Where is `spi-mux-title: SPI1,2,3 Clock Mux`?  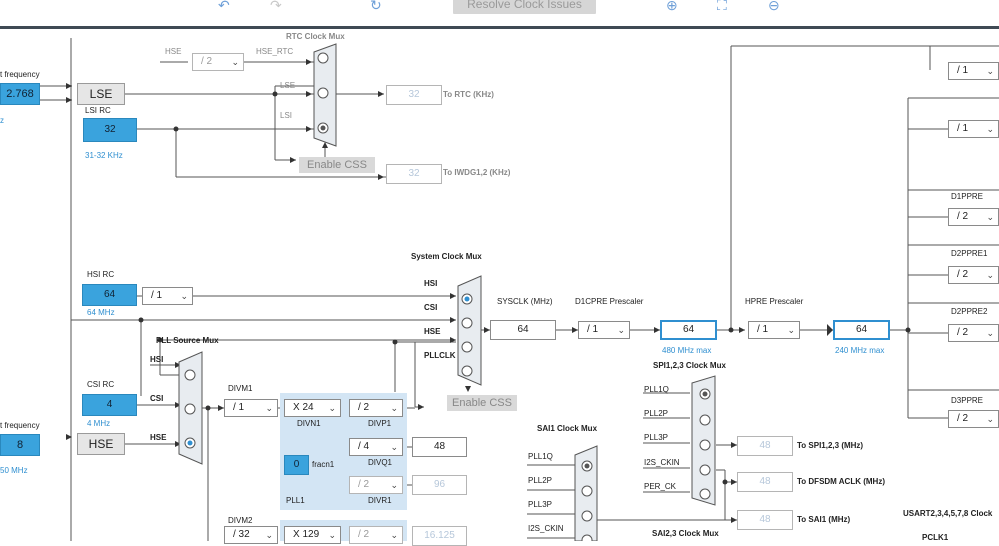
spi-mux-title: SPI1,2,3 Clock Mux is located at coordinates (689, 365).